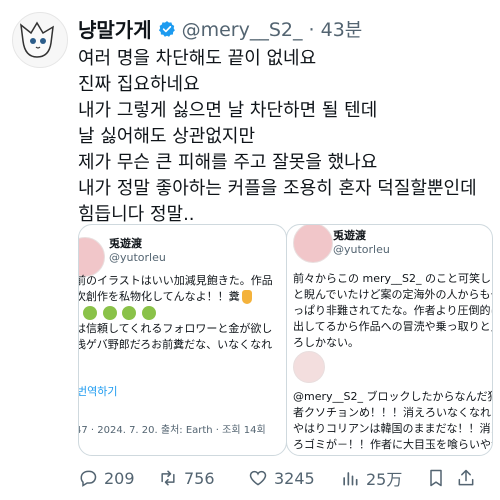 The width and height of the screenshot is (500, 500). Describe the element at coordinates (309, 367) in the screenshot. I see `reply-user-avatar` at that location.